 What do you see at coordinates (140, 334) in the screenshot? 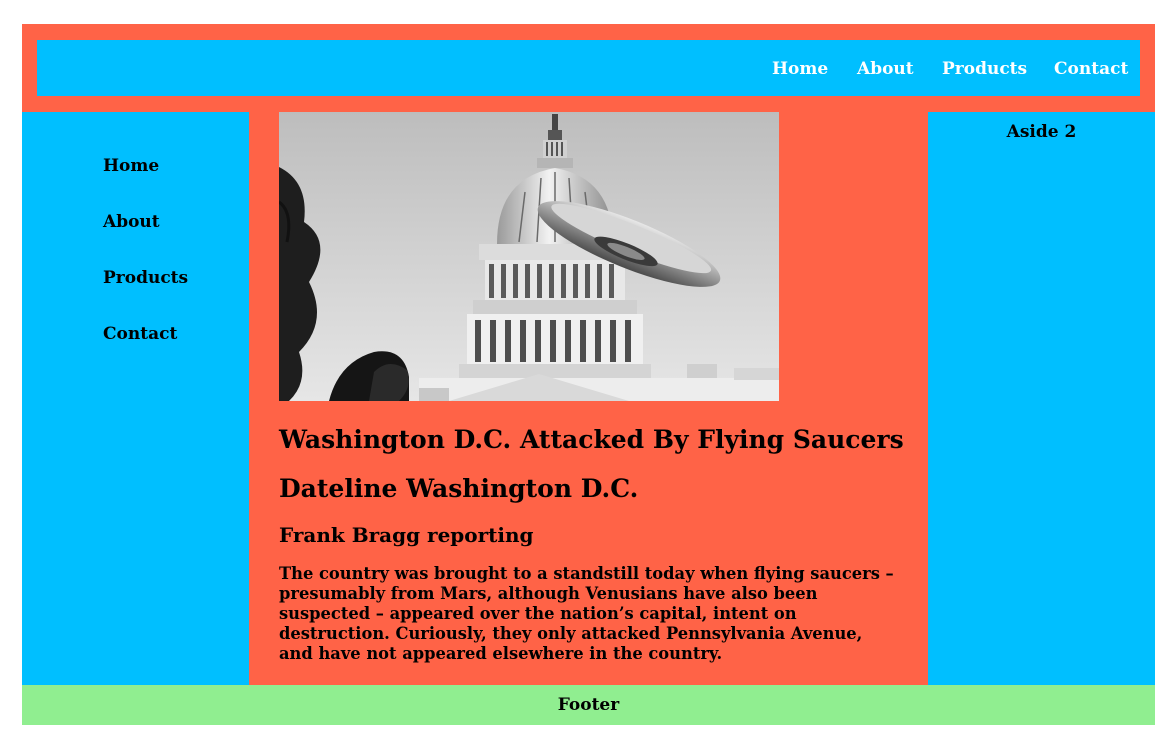
I see `sidebar-contact-link: Contact` at bounding box center [140, 334].